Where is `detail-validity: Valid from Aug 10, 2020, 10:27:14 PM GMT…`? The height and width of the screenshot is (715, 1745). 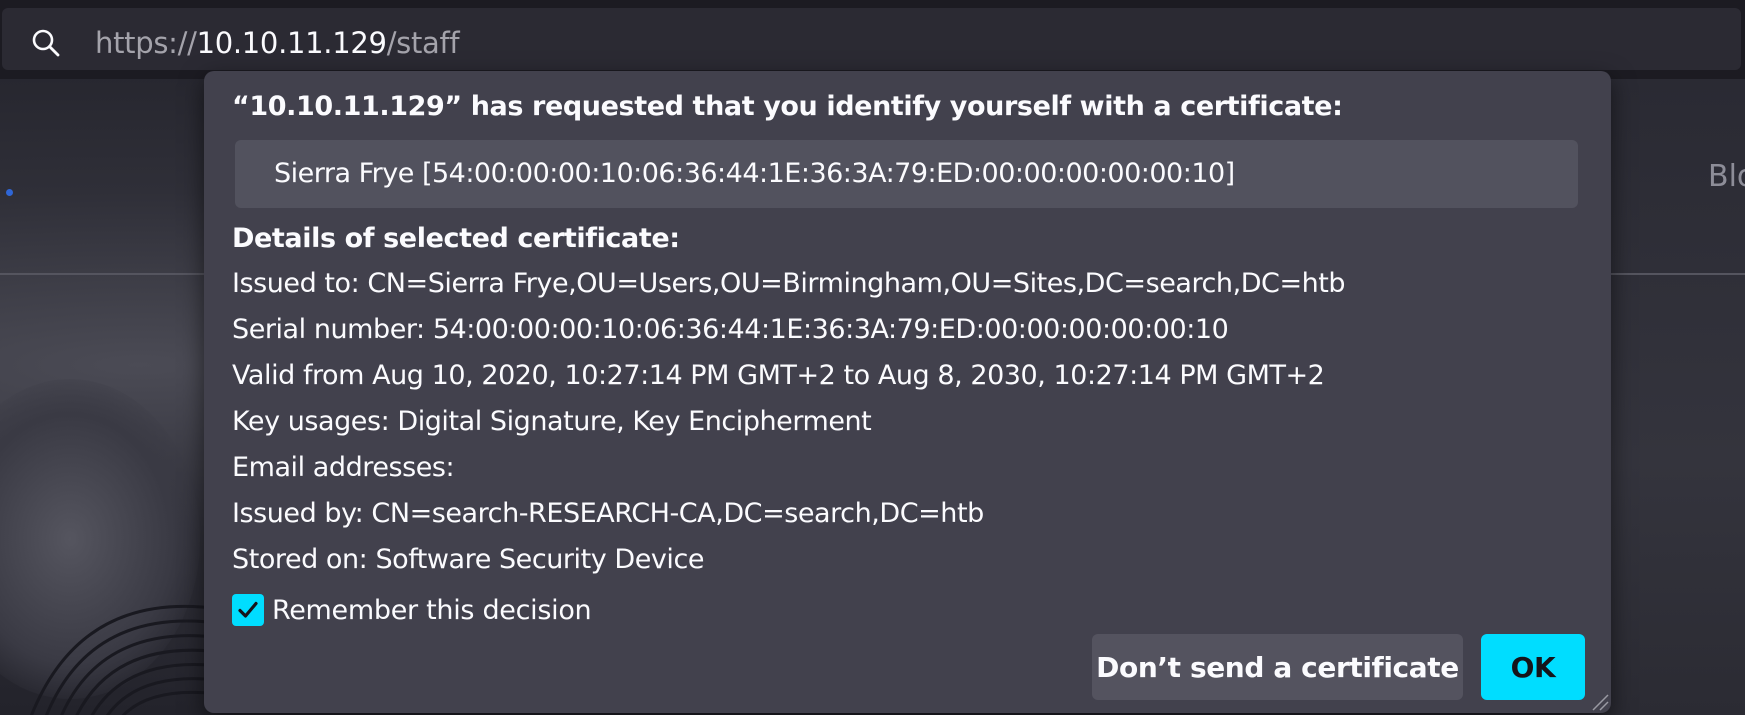
detail-validity: Valid from Aug 10, 2020, 10:27:14 PM GMT… is located at coordinates (778, 375).